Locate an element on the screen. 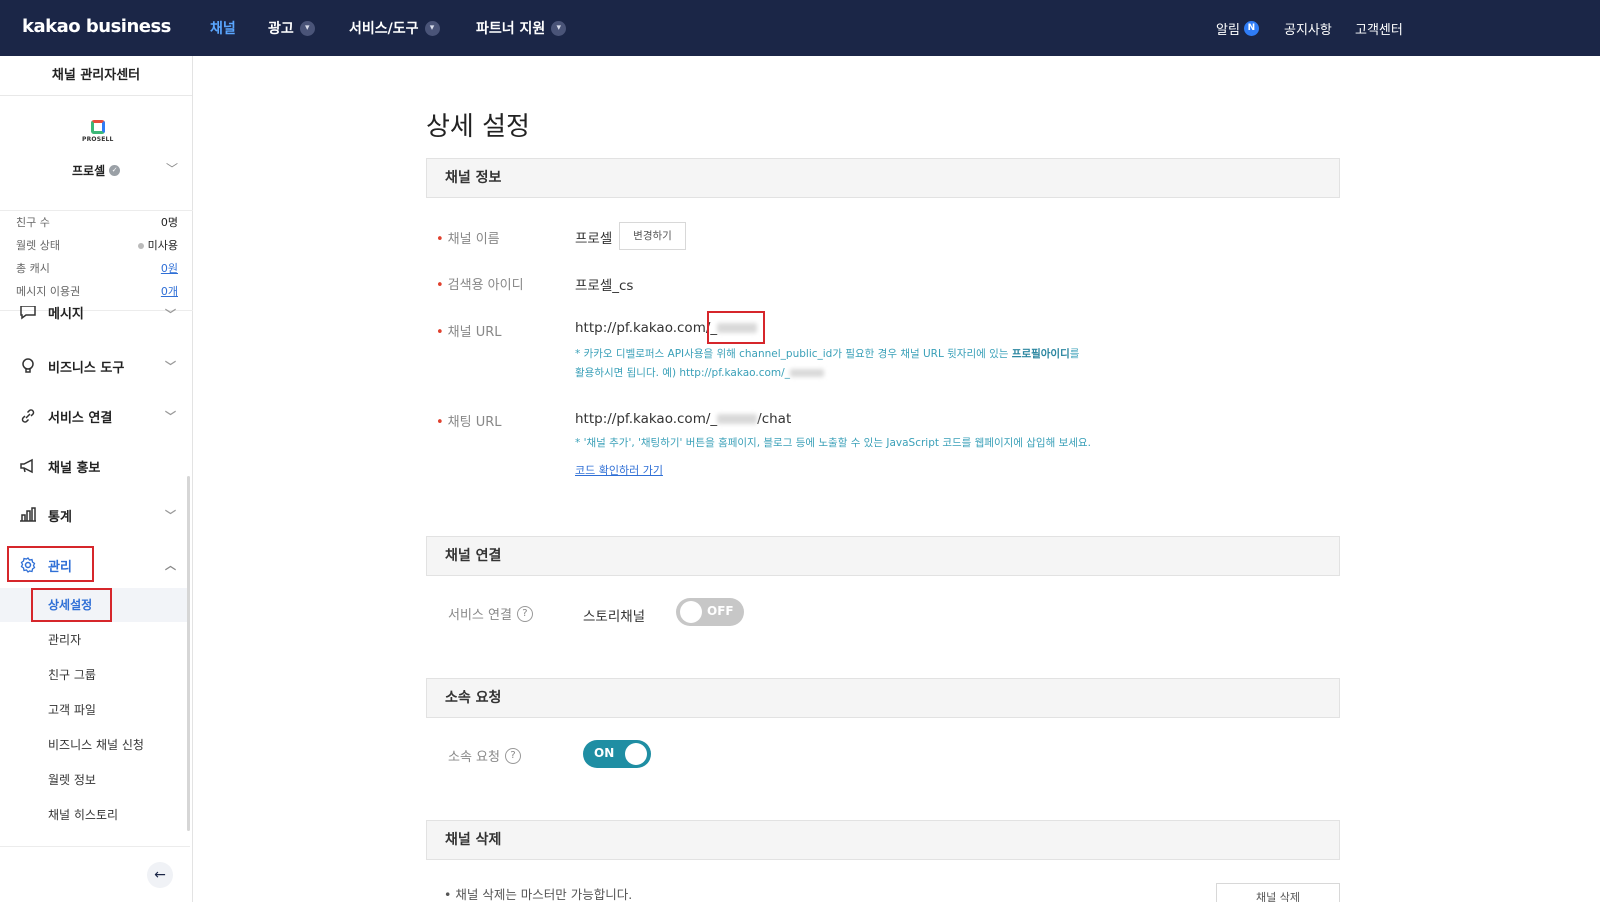  sidebar-item-channel-promo: 채널 홍보 is located at coordinates (99, 466).